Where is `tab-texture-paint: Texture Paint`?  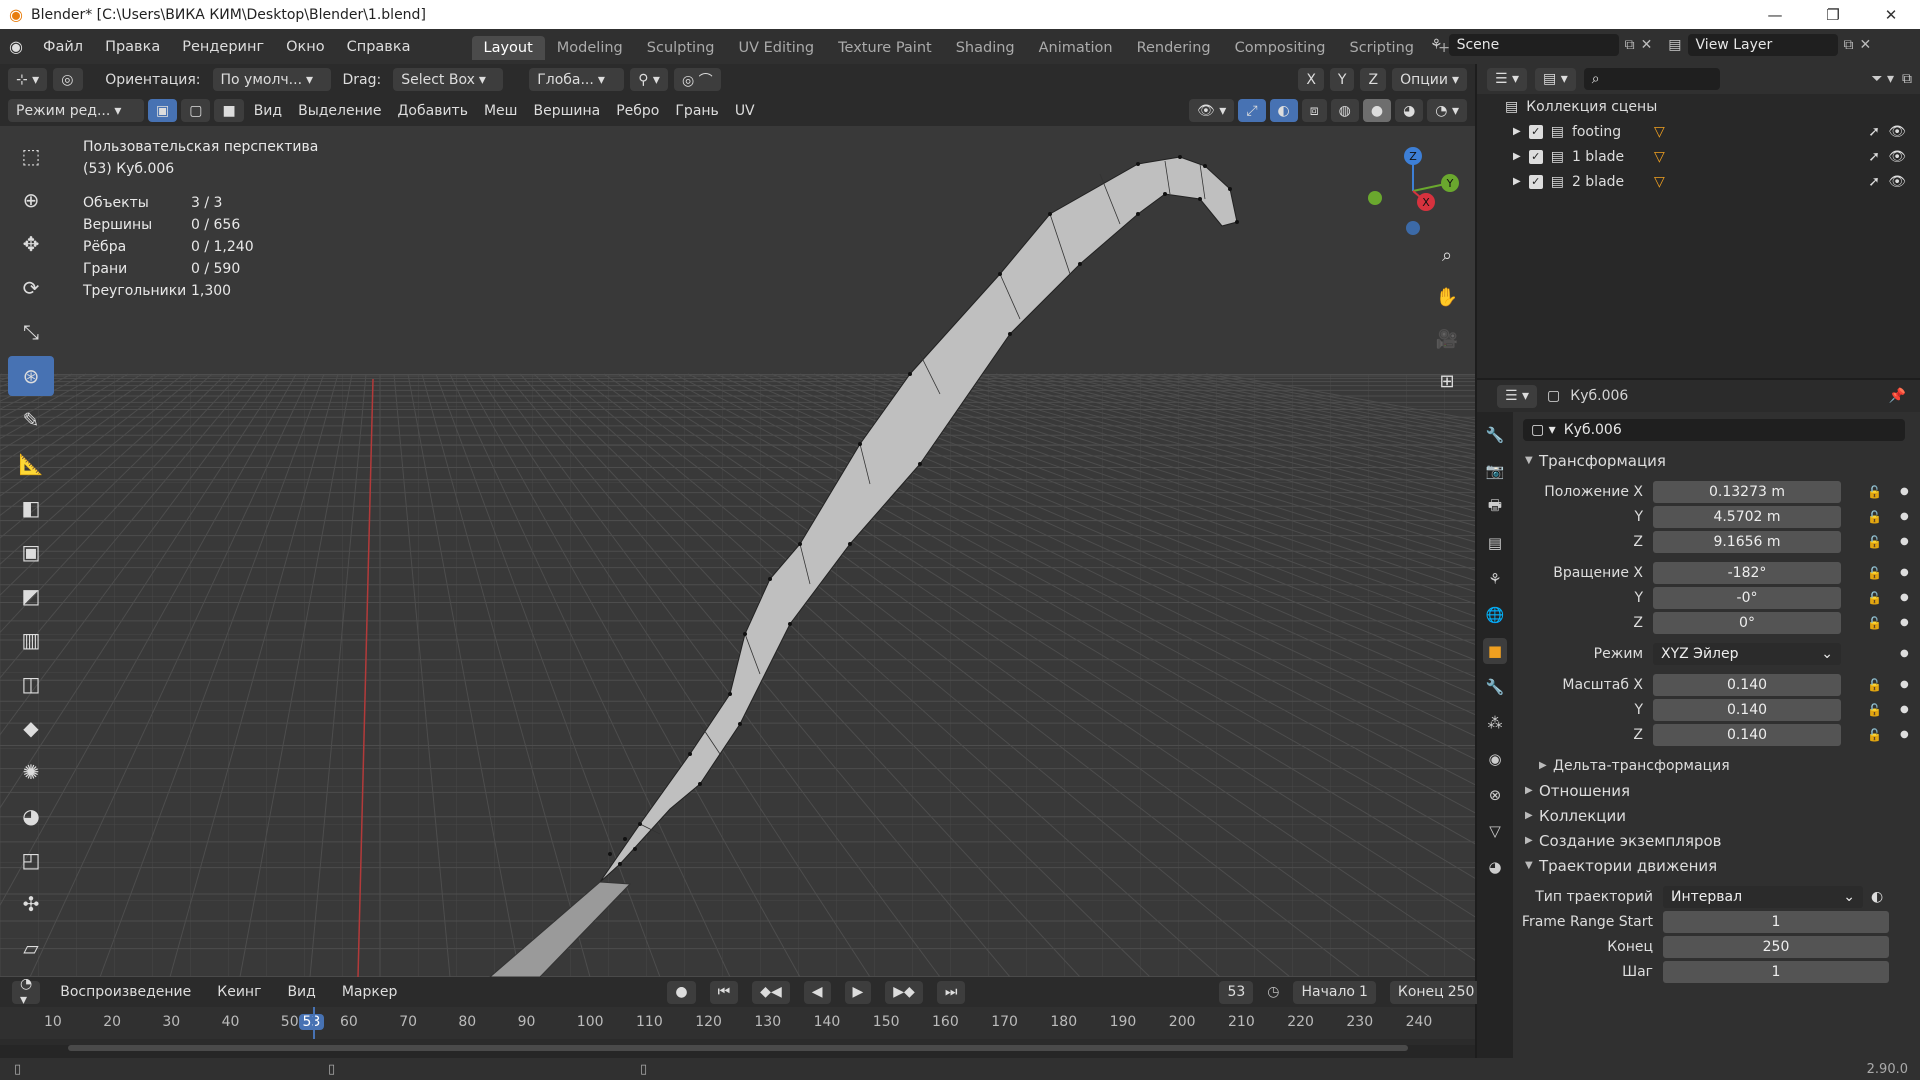
tab-texture-paint: Texture Paint is located at coordinates (885, 48).